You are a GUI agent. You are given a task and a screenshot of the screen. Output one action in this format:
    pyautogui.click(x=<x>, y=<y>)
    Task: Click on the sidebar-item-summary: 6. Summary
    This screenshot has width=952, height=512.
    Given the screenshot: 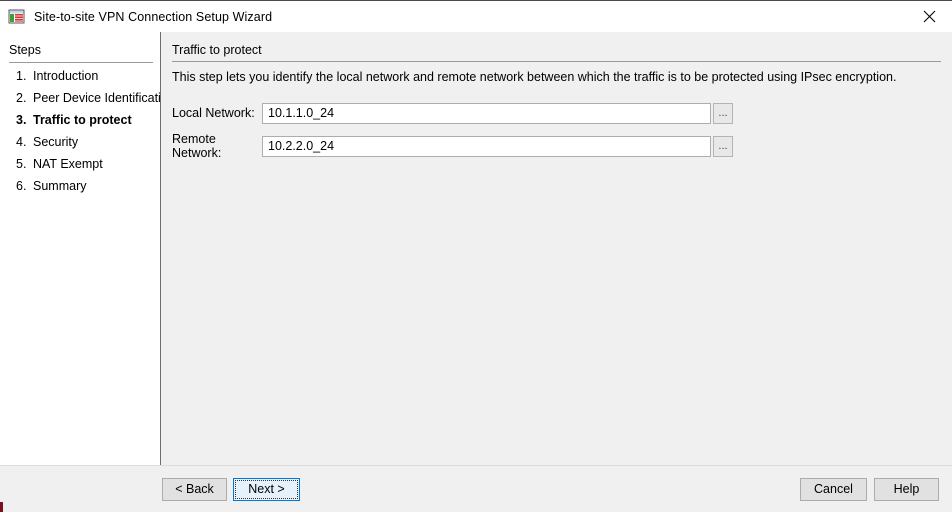 What is the action you would take?
    pyautogui.click(x=80, y=190)
    